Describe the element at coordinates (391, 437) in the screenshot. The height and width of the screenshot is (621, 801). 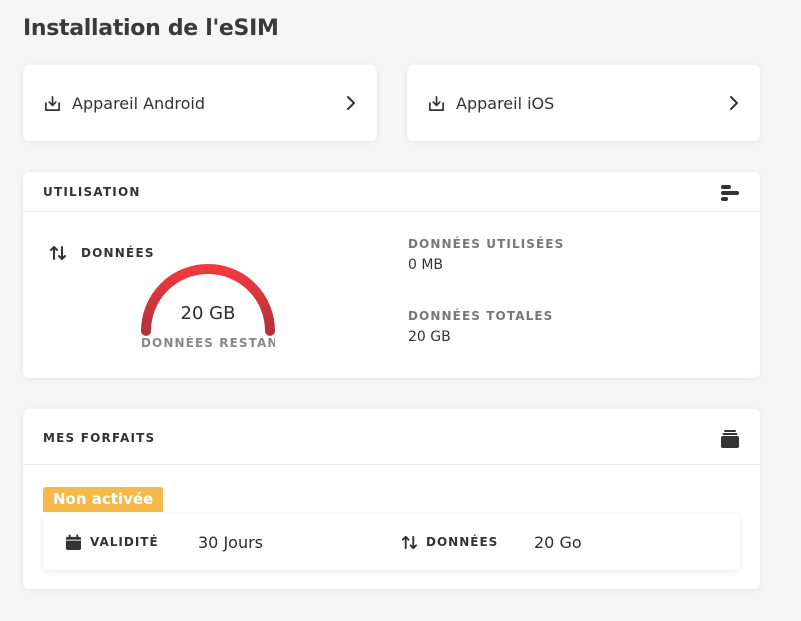
I see `plans-header: MES FORFAITS` at that location.